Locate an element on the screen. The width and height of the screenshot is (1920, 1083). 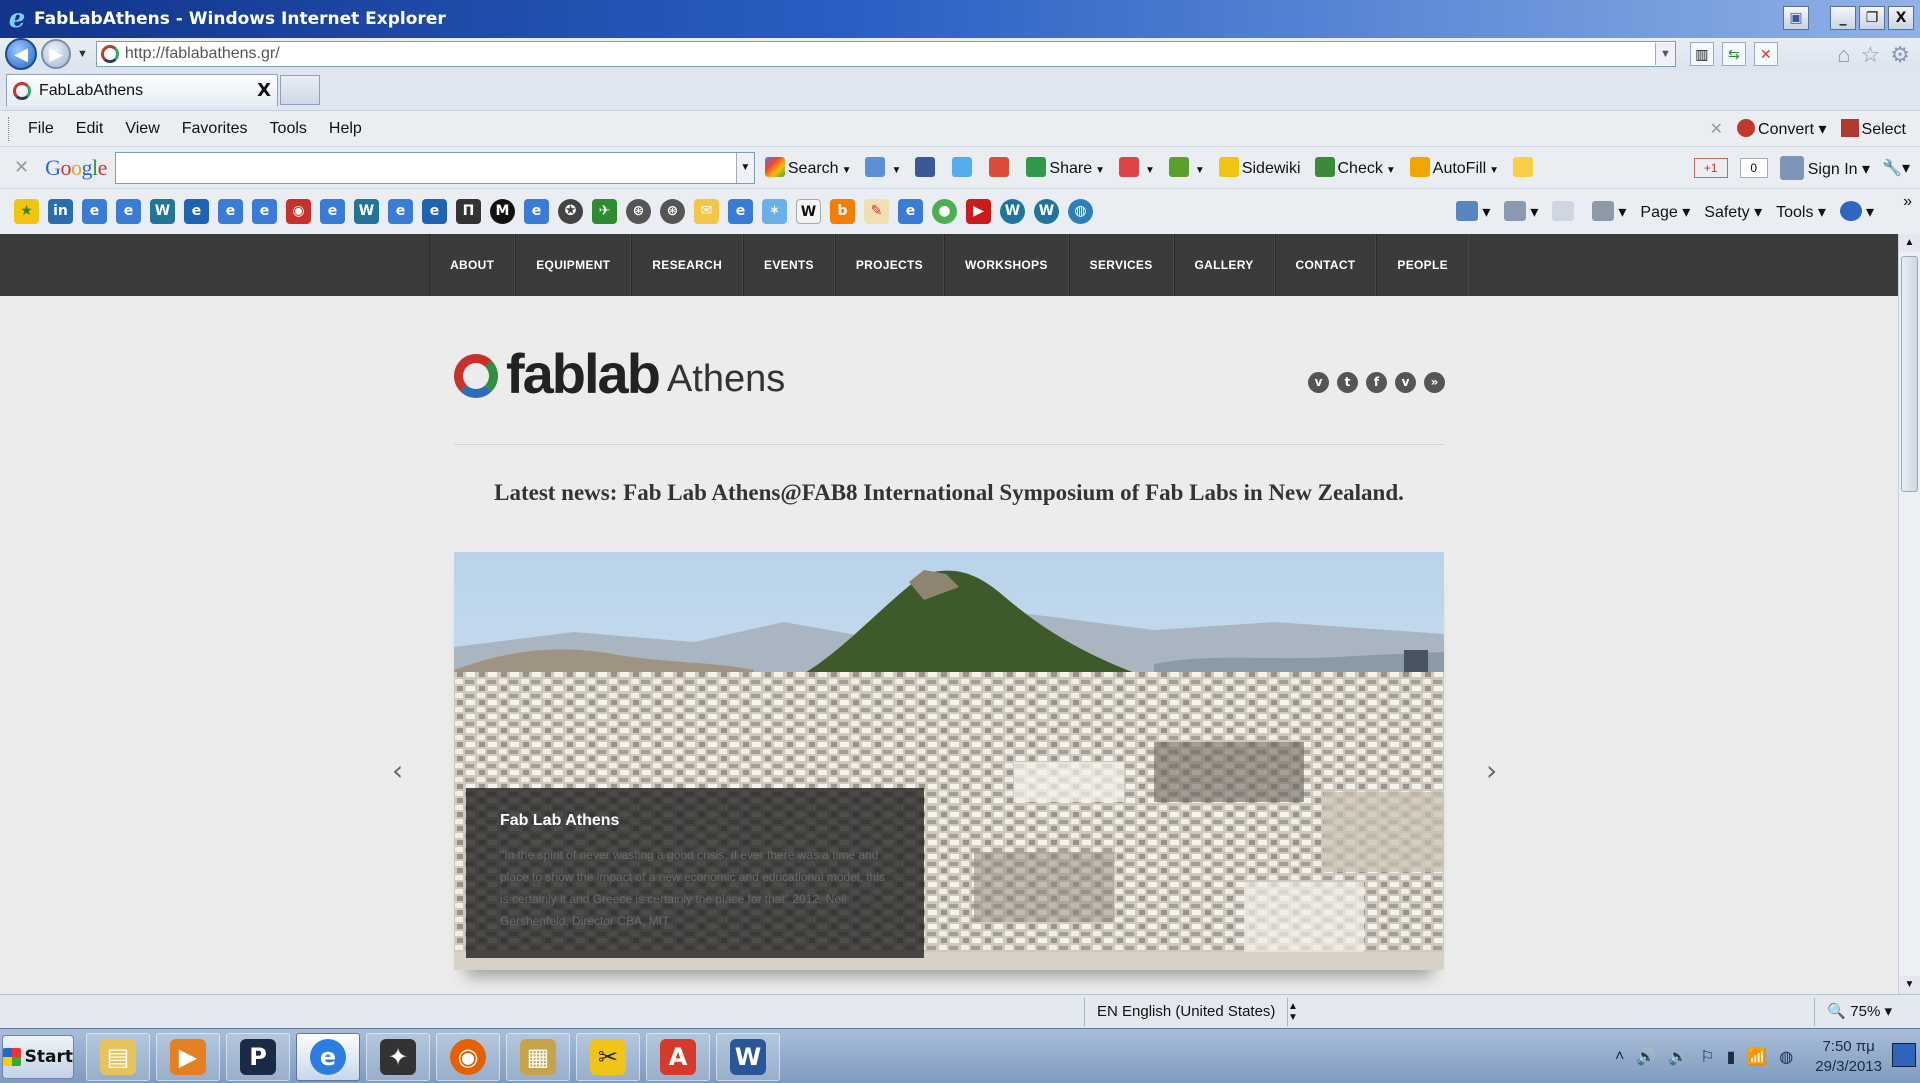
help-button: ▾ is located at coordinates (1856, 211).